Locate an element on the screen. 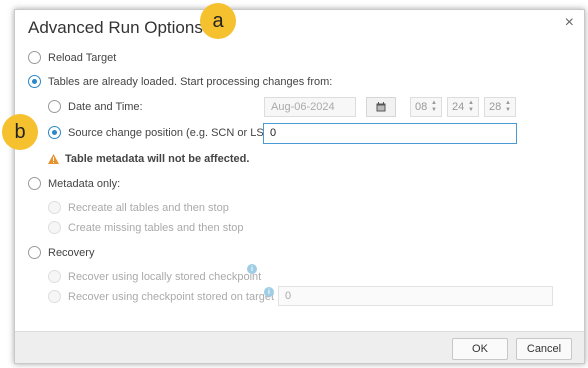 Image resolution: width=588 pixels, height=368 pixels. create-missing-label: Create missing tables and then stop is located at coordinates (156, 227).